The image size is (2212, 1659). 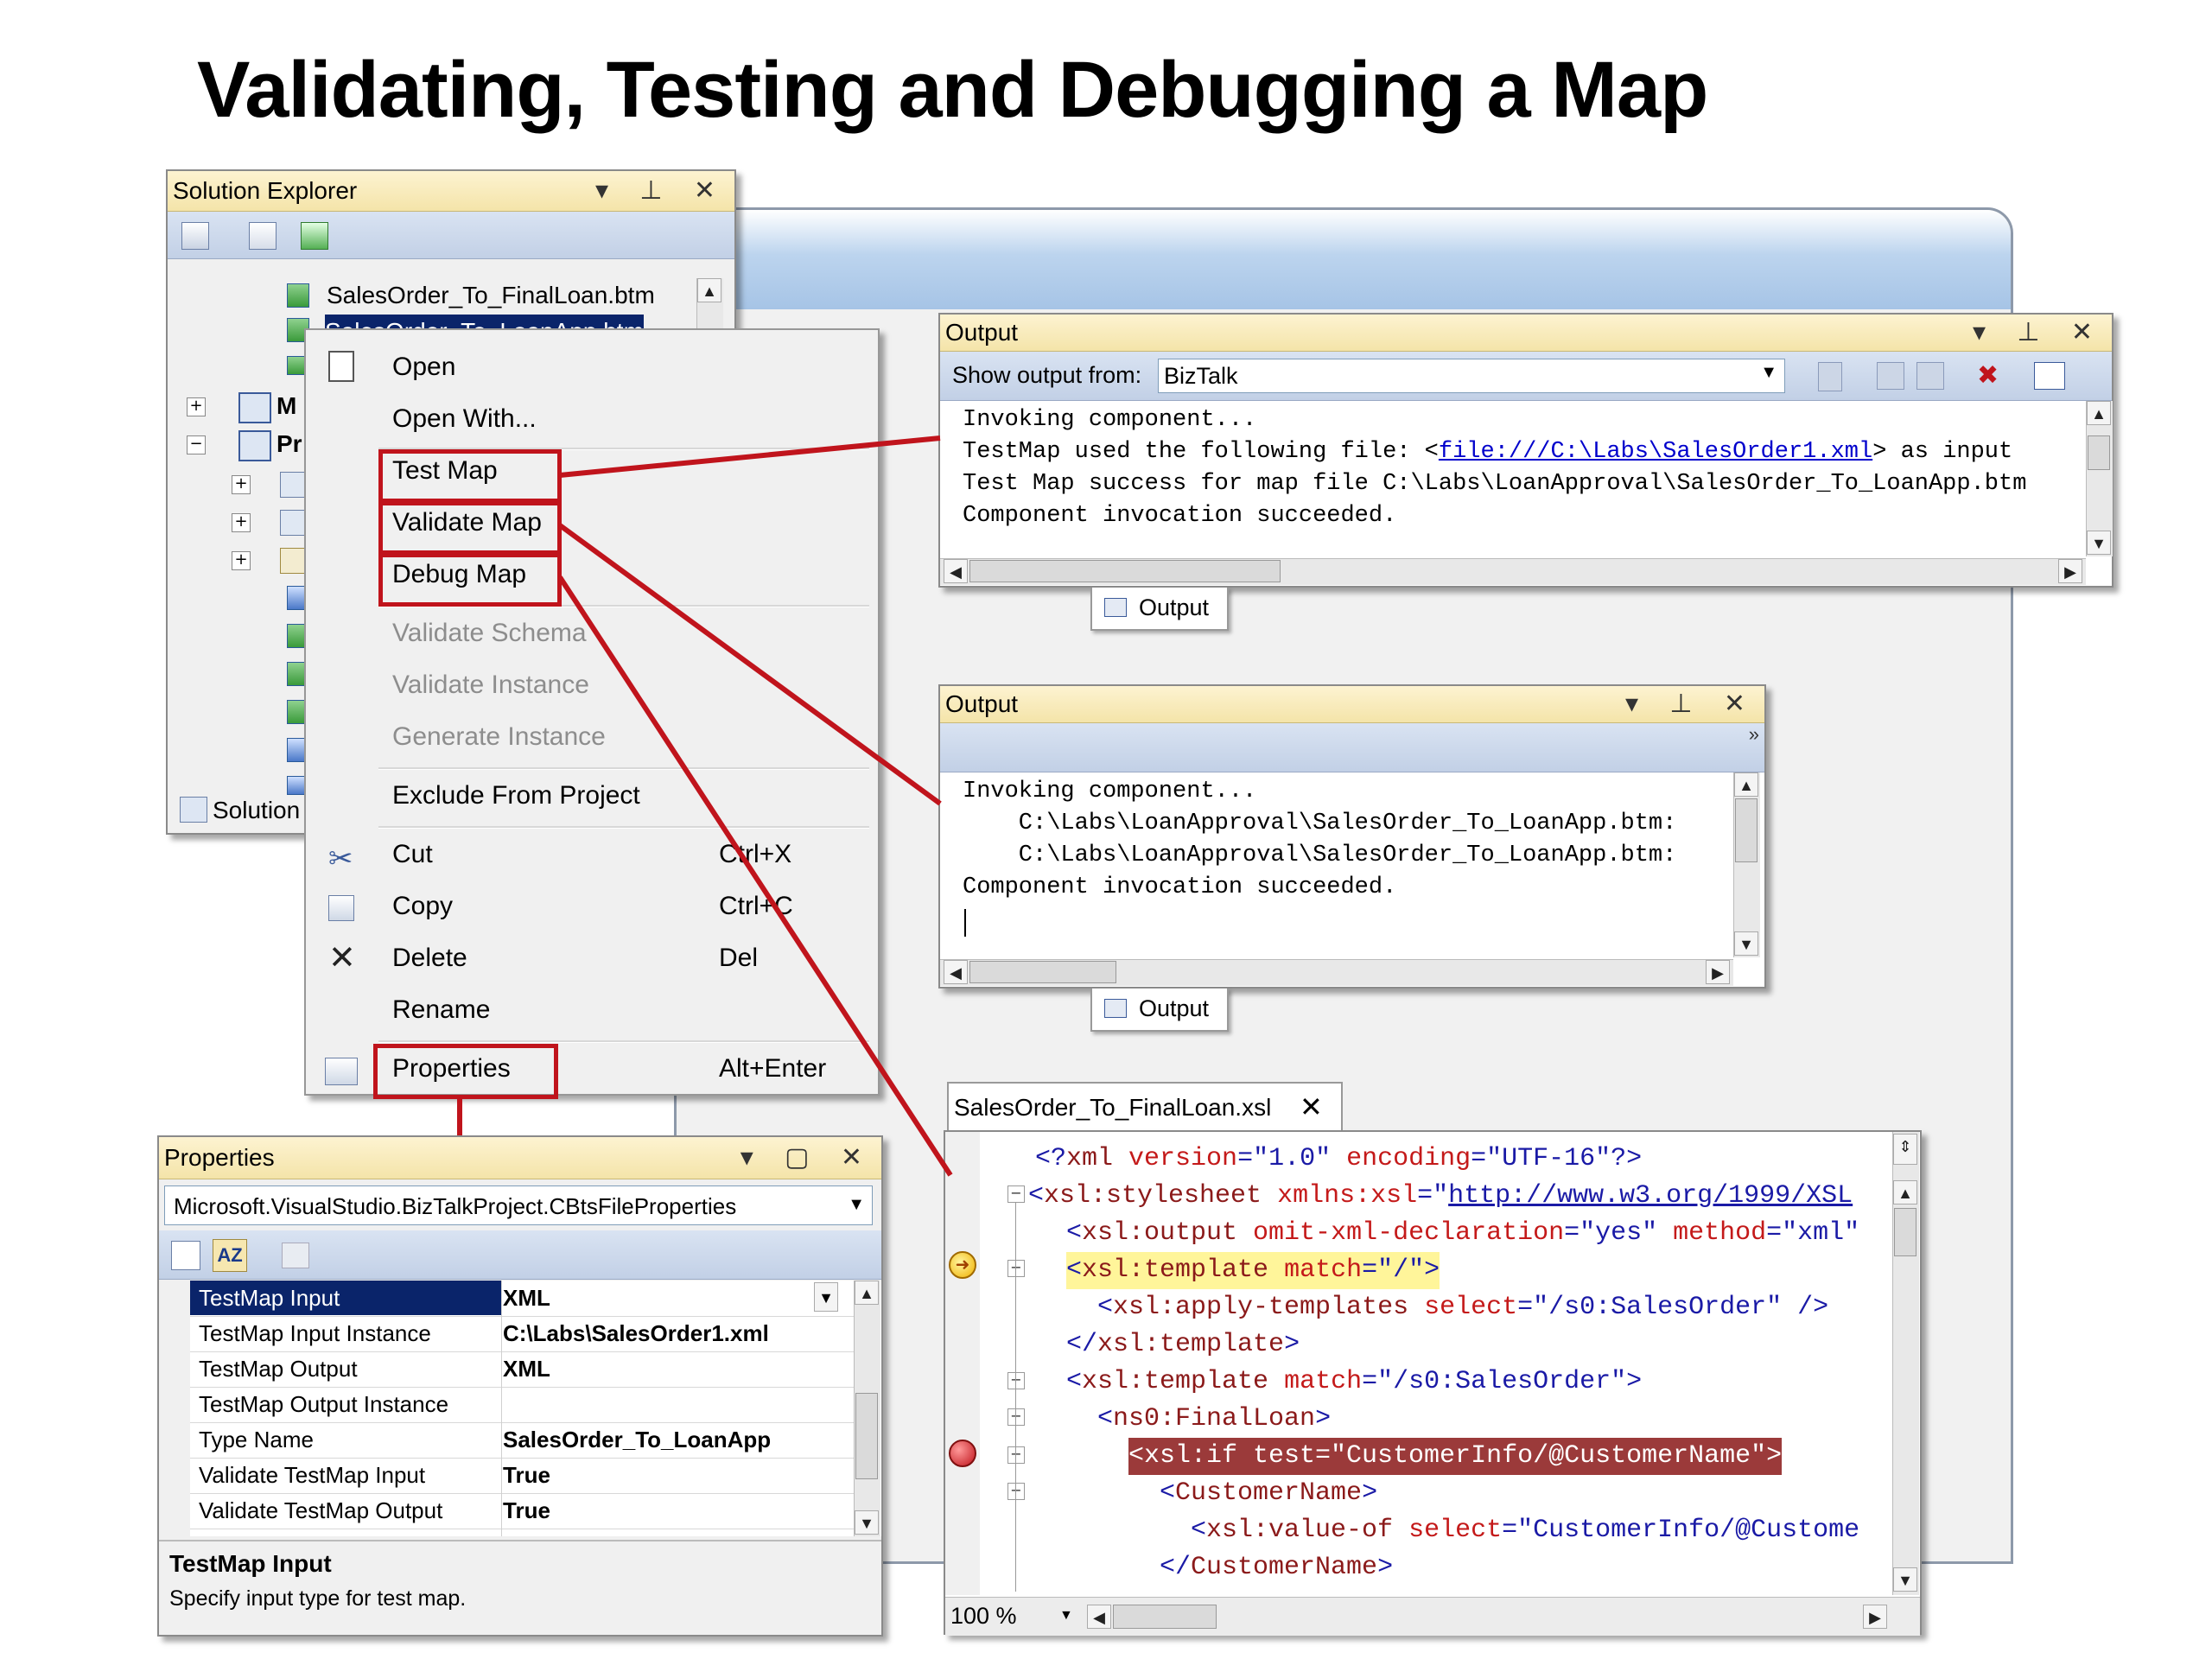 I want to click on callout-lines, so click(x=705, y=806).